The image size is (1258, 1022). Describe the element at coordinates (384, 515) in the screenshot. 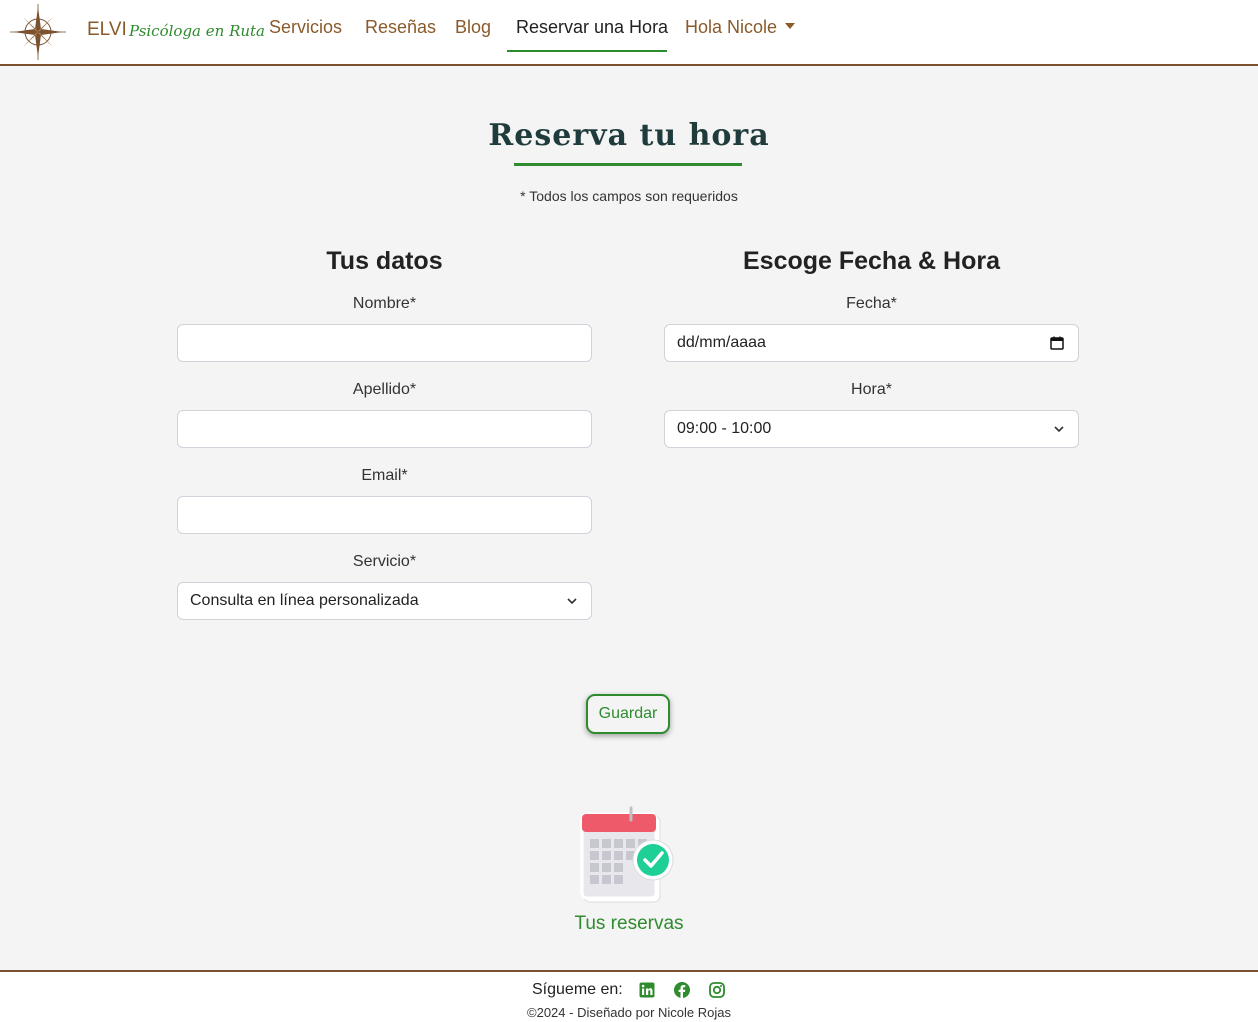

I see `email-input` at that location.